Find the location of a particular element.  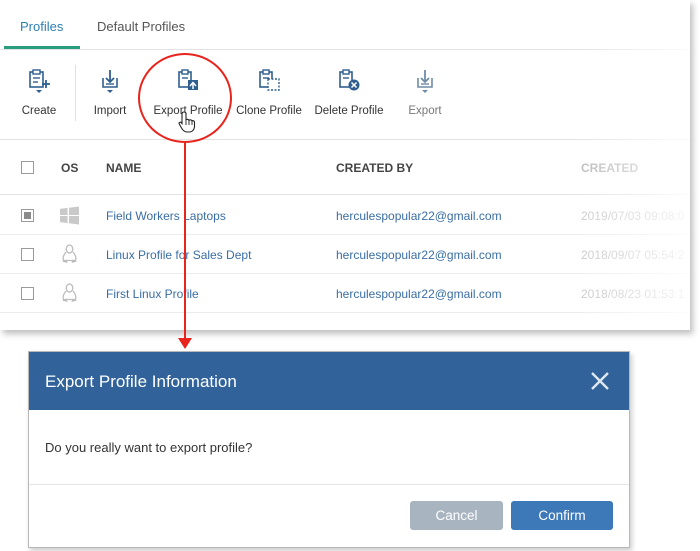

dialog-divider is located at coordinates (329, 484).